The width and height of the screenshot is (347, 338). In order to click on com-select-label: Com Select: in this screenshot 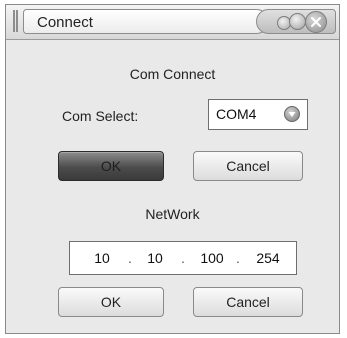, I will do `click(100, 116)`.